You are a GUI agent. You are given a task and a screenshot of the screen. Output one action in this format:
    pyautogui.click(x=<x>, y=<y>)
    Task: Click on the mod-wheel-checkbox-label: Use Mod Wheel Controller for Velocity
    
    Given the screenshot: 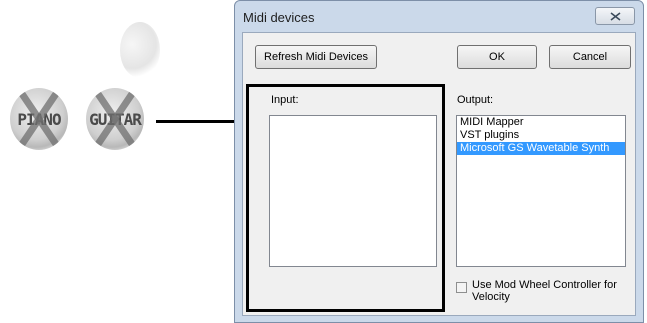 What is the action you would take?
    pyautogui.click(x=544, y=291)
    